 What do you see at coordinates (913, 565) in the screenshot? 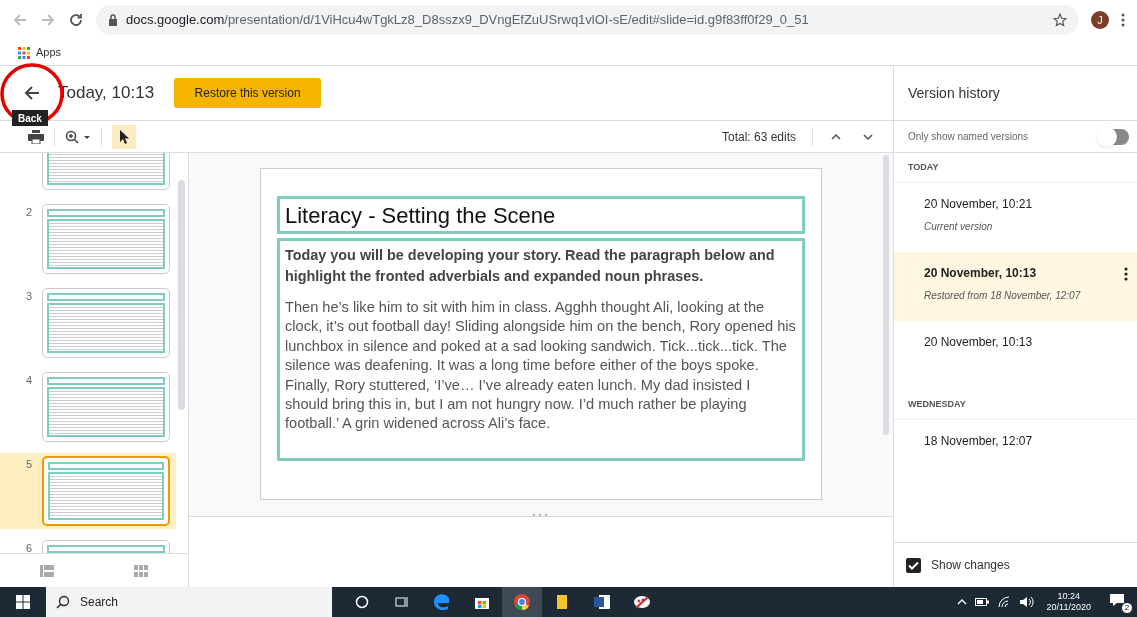
I see `show-changes-checkbox` at bounding box center [913, 565].